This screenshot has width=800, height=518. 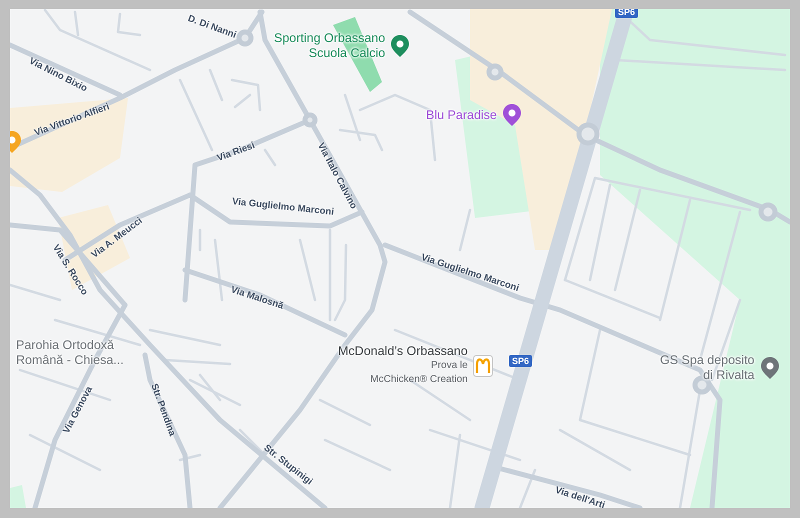 What do you see at coordinates (580, 496) in the screenshot?
I see `street-label: Via dell'Arti` at bounding box center [580, 496].